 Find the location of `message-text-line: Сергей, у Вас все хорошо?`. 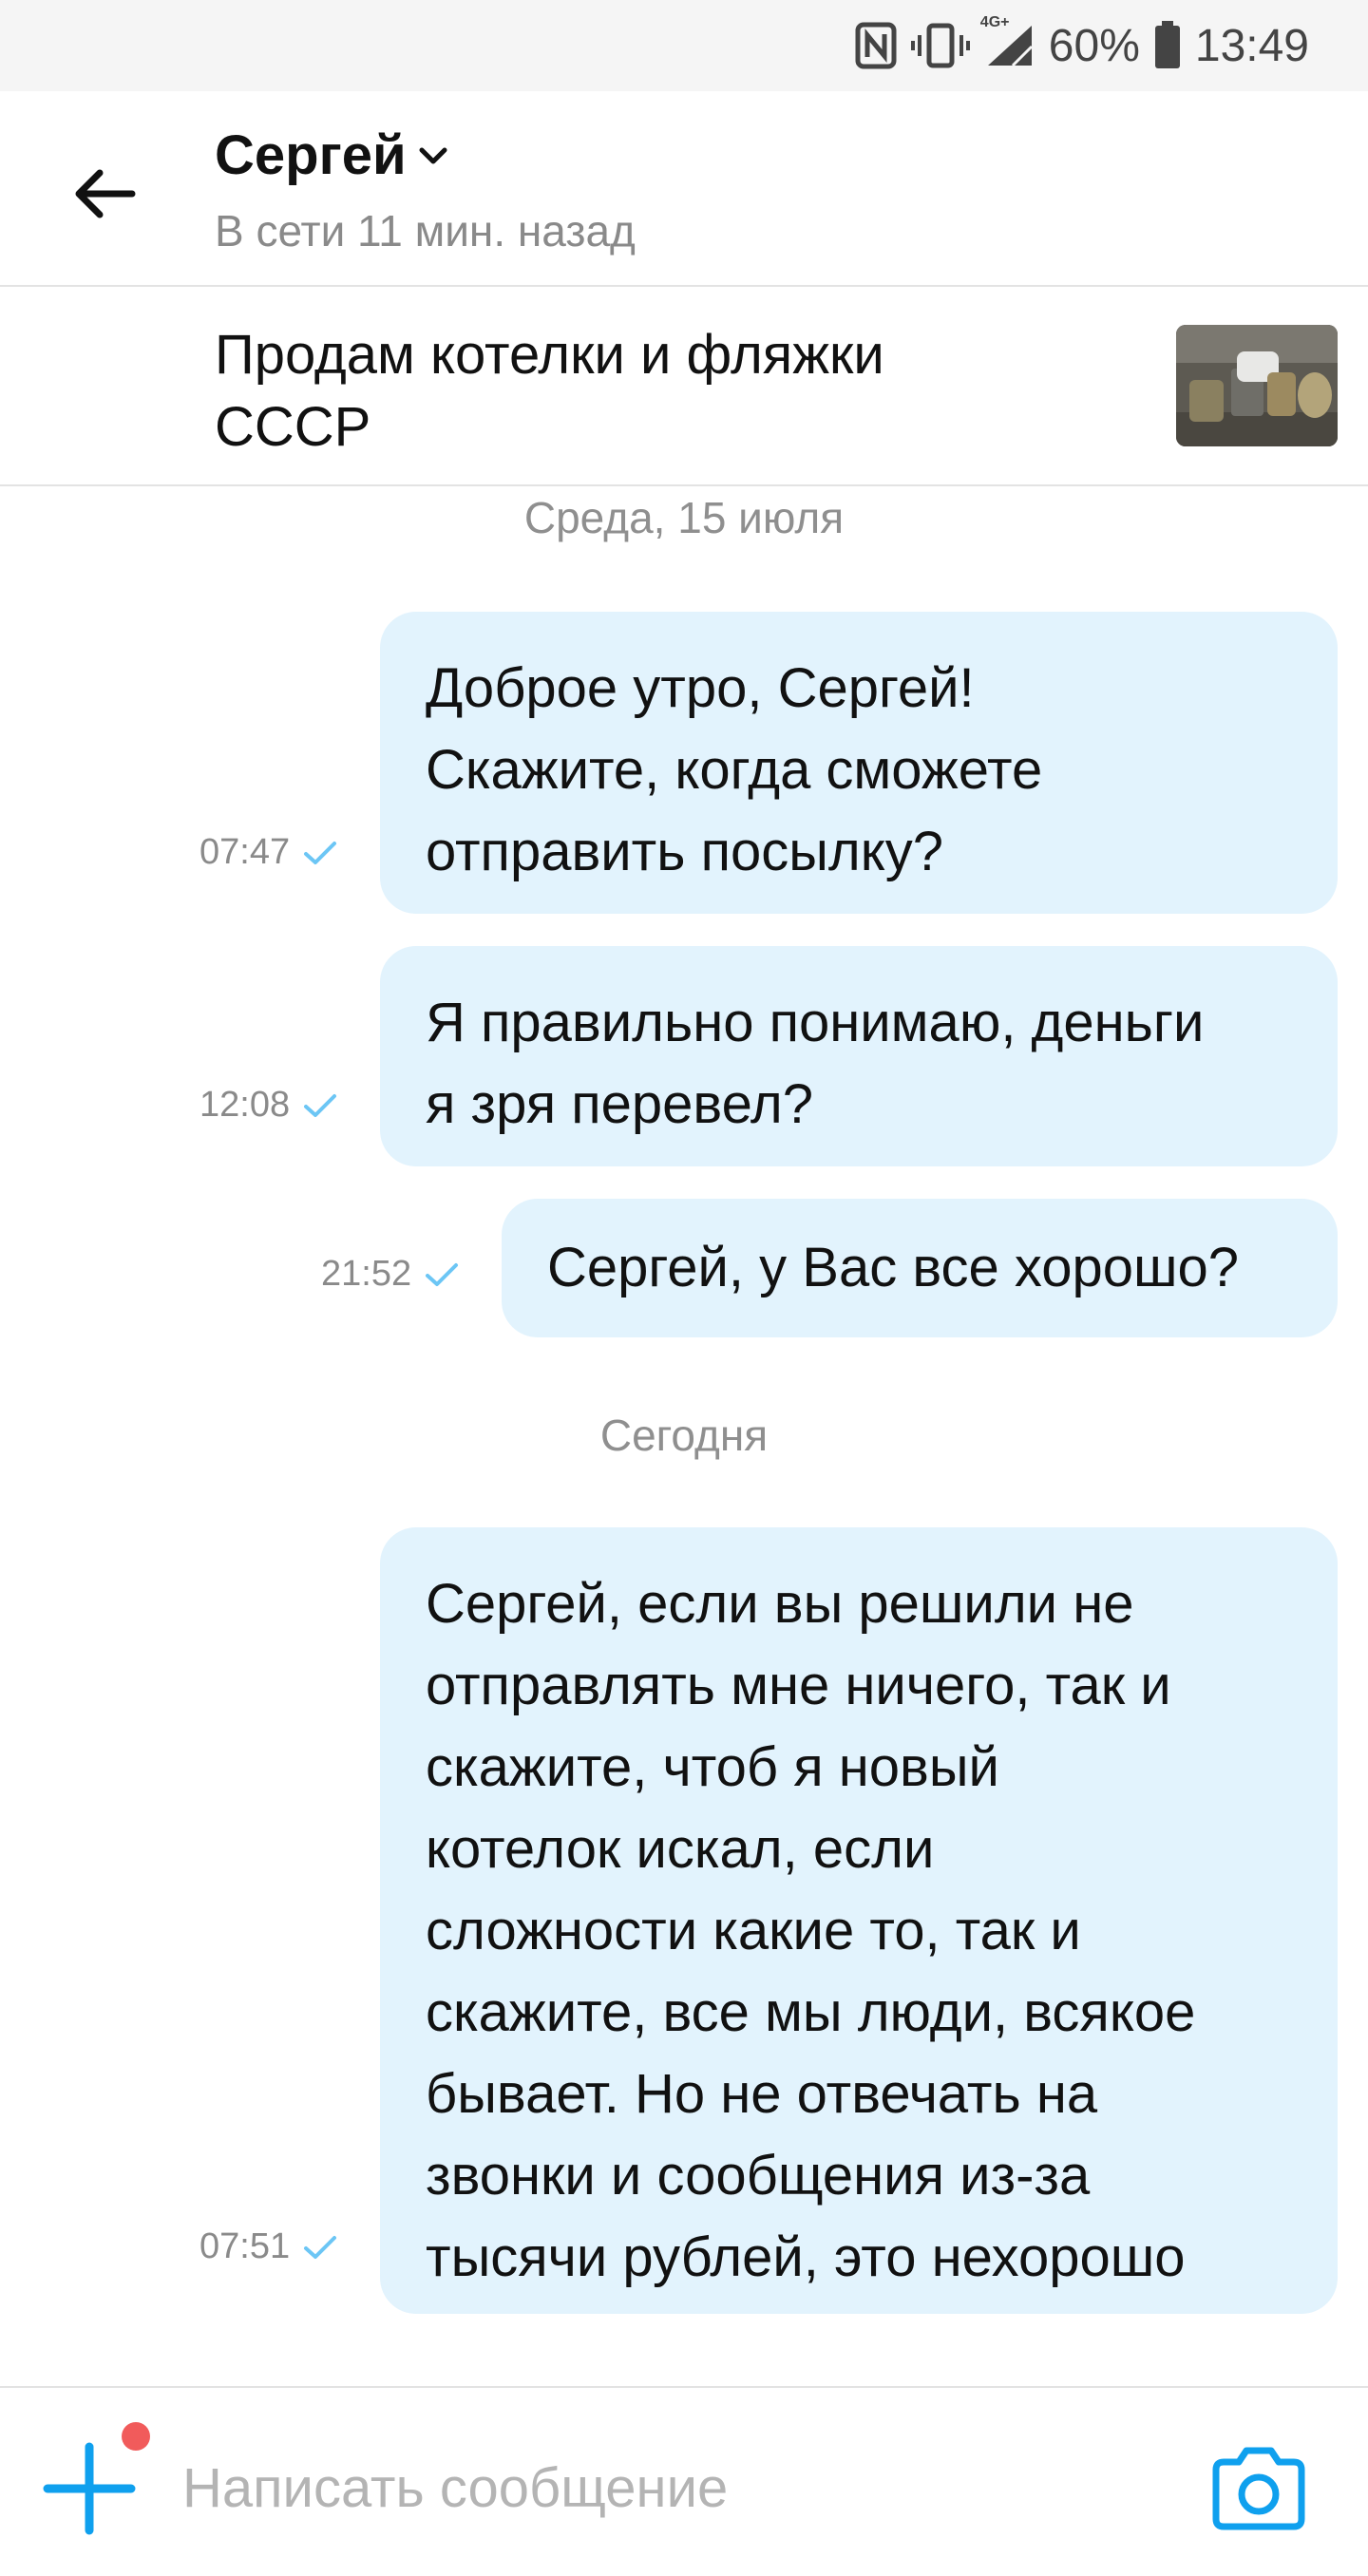

message-text-line: Сергей, у Вас все хорошо? is located at coordinates (893, 1267).